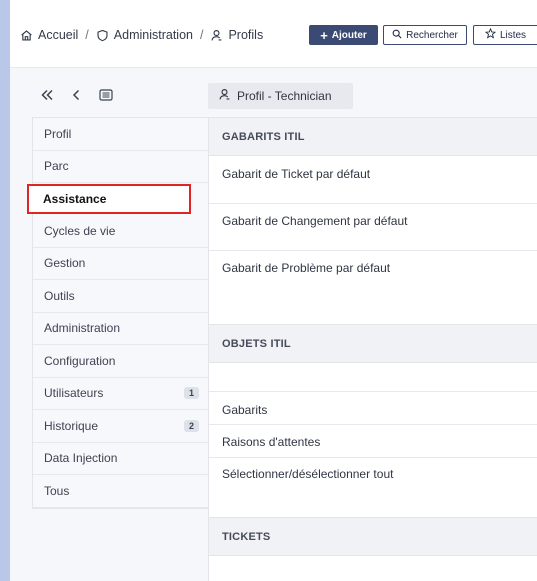 Image resolution: width=537 pixels, height=581 pixels. I want to click on shield-icon, so click(102, 35).